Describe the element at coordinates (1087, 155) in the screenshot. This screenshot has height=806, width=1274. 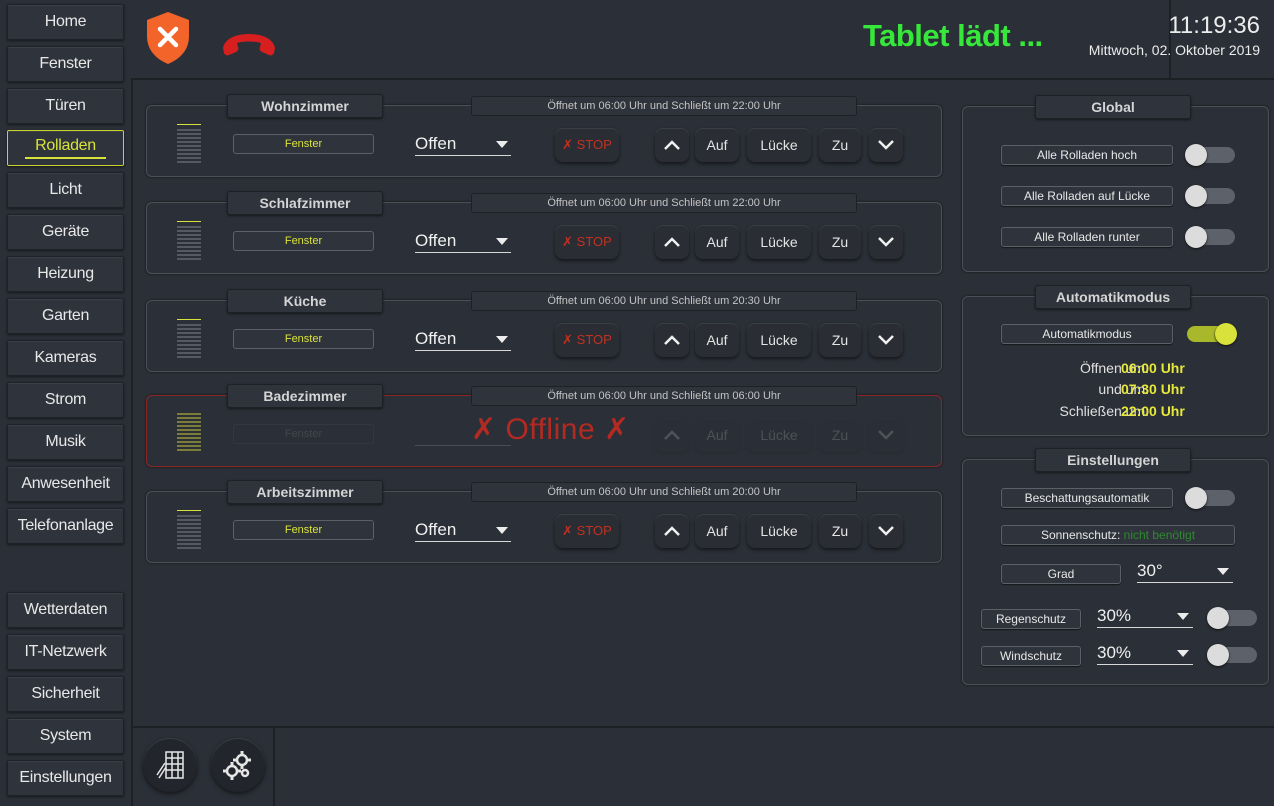
I see `all-up-label: Alle Rolladen hoch` at that location.